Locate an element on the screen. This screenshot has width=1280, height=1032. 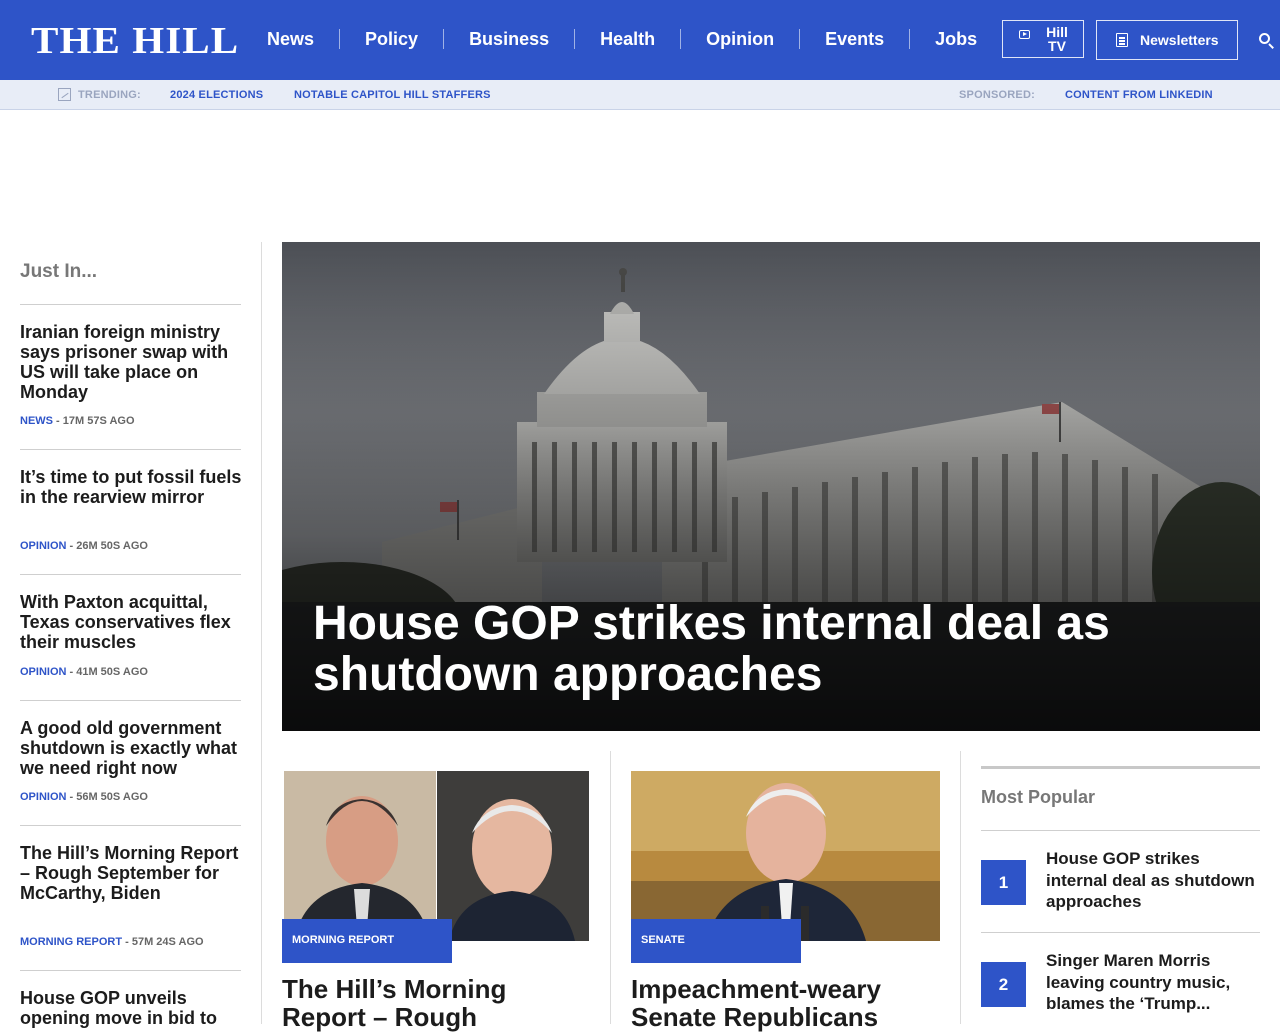
trending-link-staffers: NOTABLE CAPITOL HILL STAFFERS is located at coordinates (392, 95).